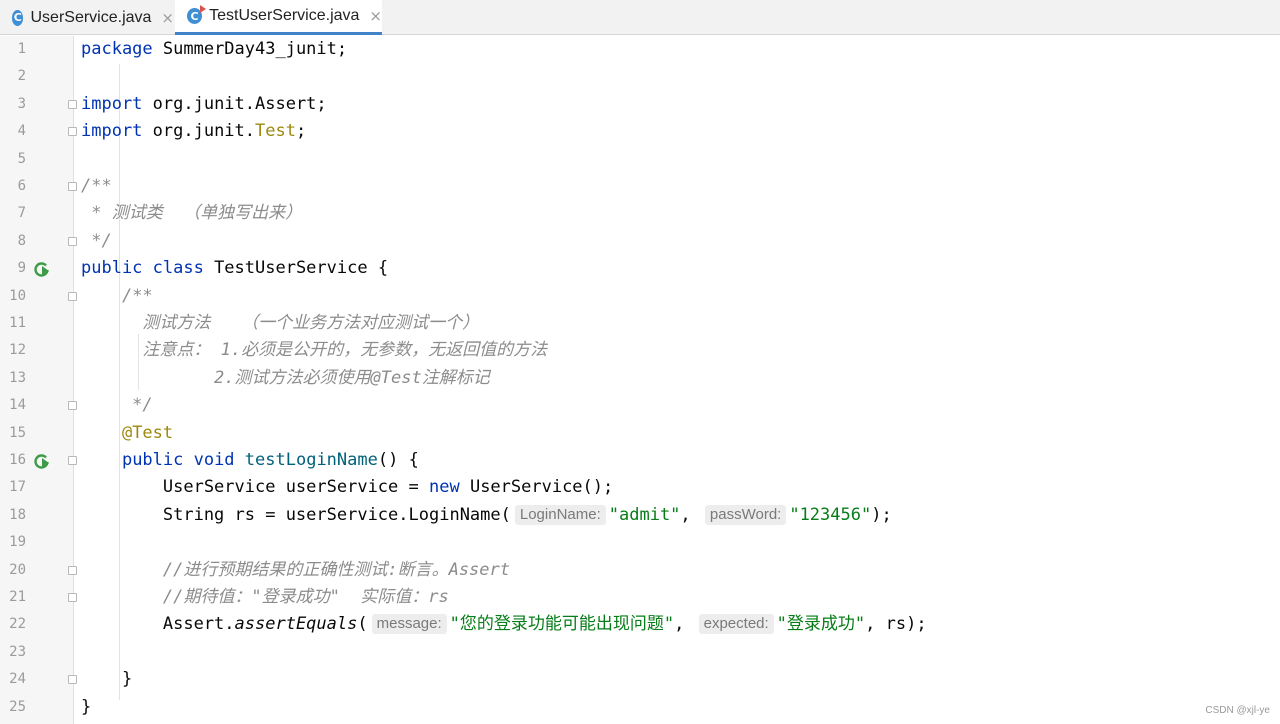 This screenshot has width=1280, height=724. Describe the element at coordinates (191, 213) in the screenshot. I see `code-text: * 测试类 （单独写出来）` at that location.